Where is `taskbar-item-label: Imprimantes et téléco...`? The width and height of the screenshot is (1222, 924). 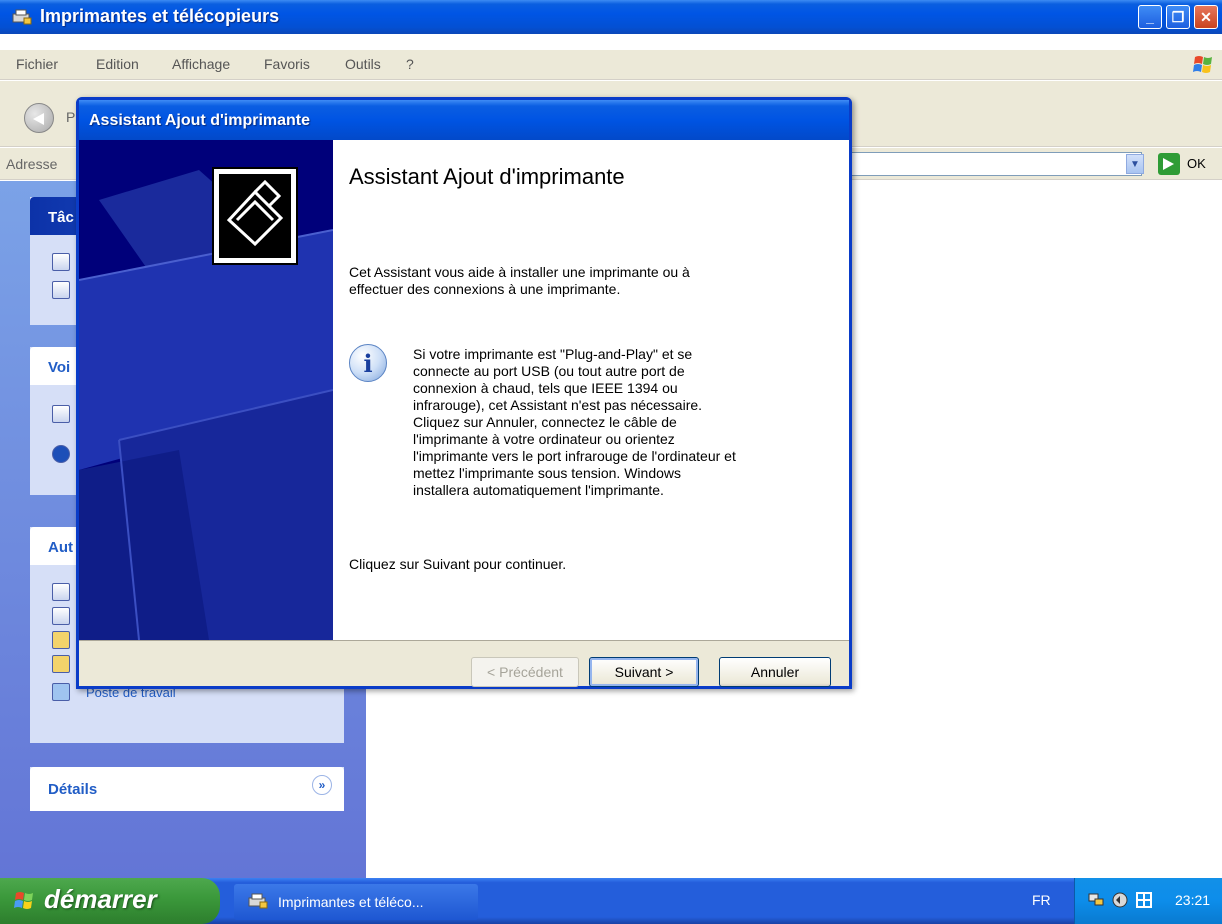
taskbar-item-label: Imprimantes et téléco... is located at coordinates (351, 902).